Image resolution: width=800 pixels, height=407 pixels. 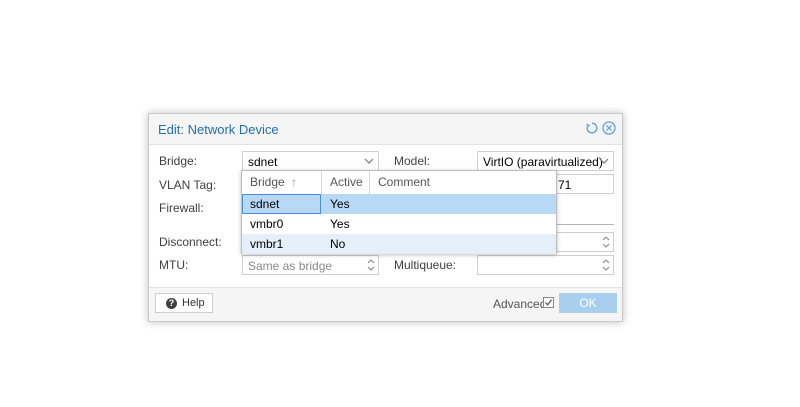 I want to click on dialog-header: Edit: Network Device, so click(x=385, y=129).